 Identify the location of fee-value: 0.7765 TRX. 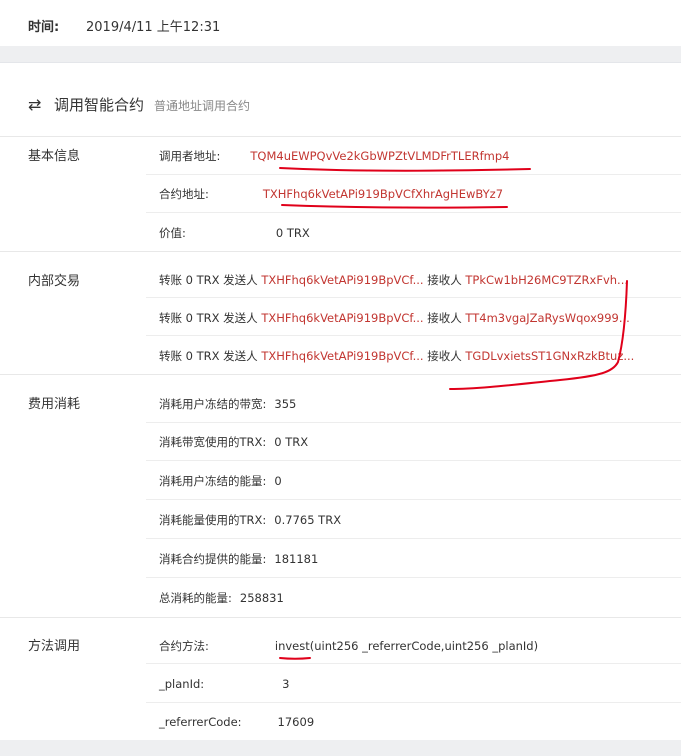
(308, 520).